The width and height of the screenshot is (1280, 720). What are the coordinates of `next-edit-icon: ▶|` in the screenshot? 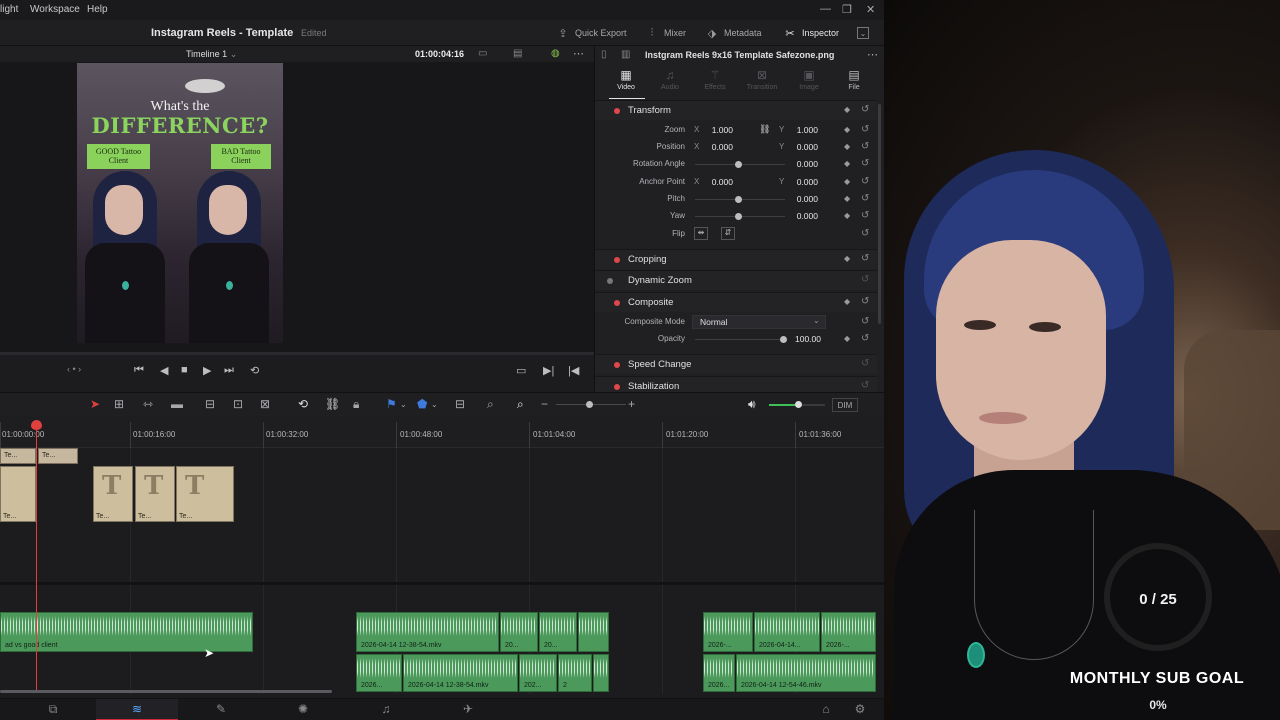 It's located at (548, 370).